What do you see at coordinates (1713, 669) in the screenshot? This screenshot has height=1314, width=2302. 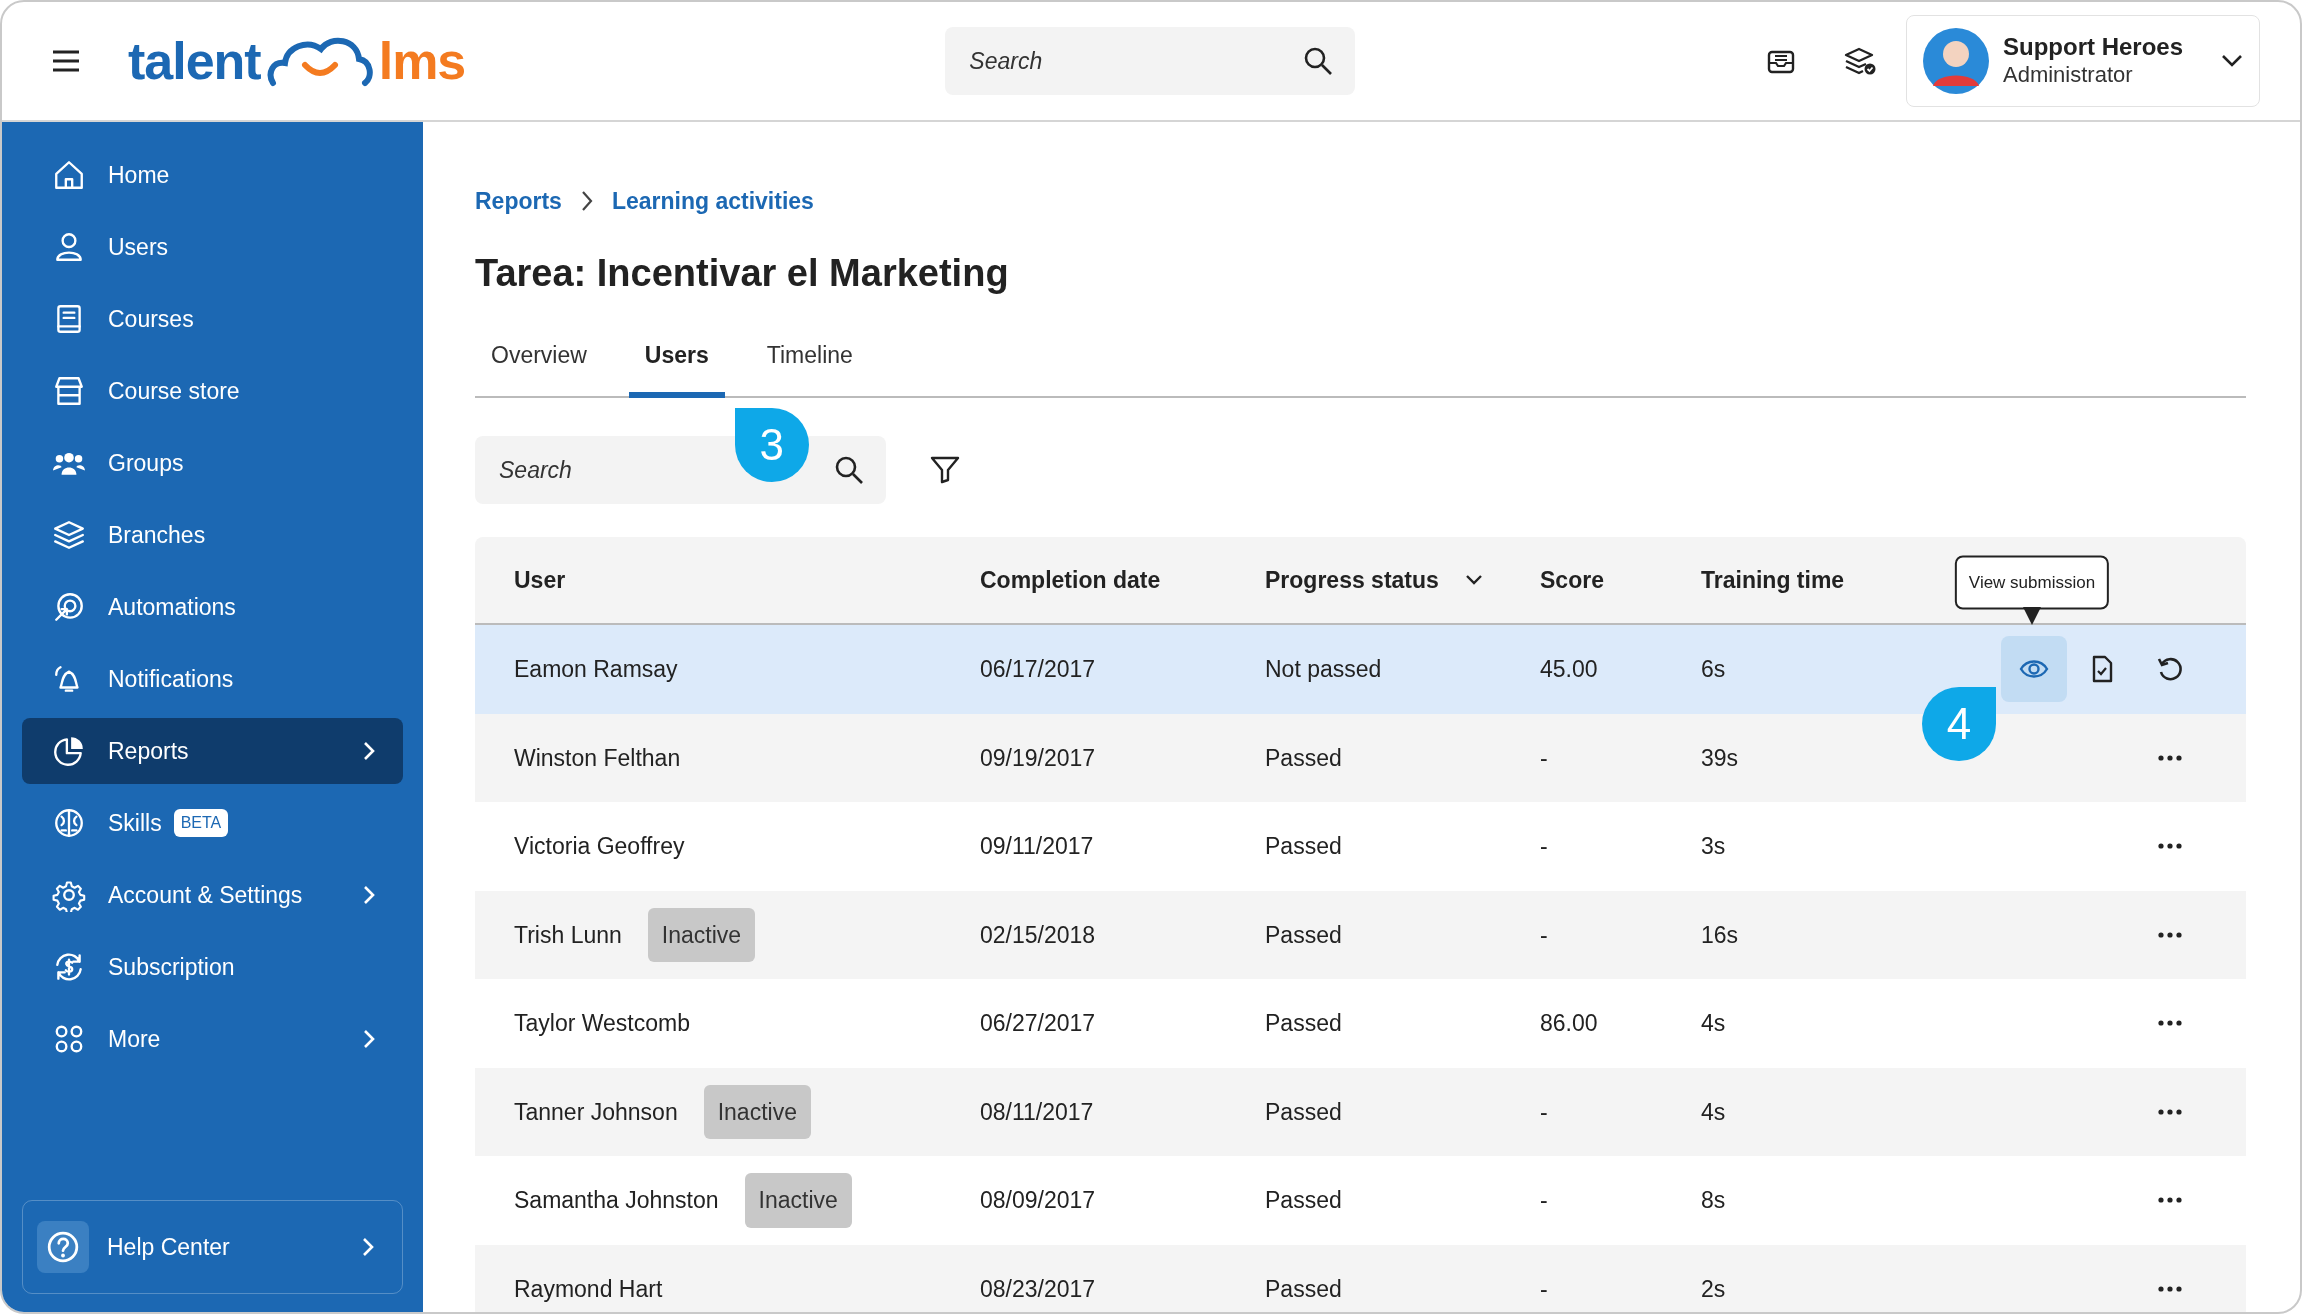 I see `table-cell: 6s` at bounding box center [1713, 669].